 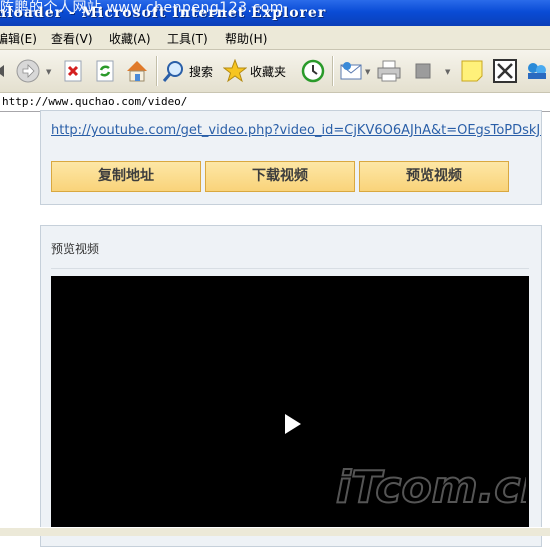 I want to click on menu-bar: 编辑(E) 查看(V) 收藏(A) 工具(T) 帮助(H), so click(x=275, y=38).